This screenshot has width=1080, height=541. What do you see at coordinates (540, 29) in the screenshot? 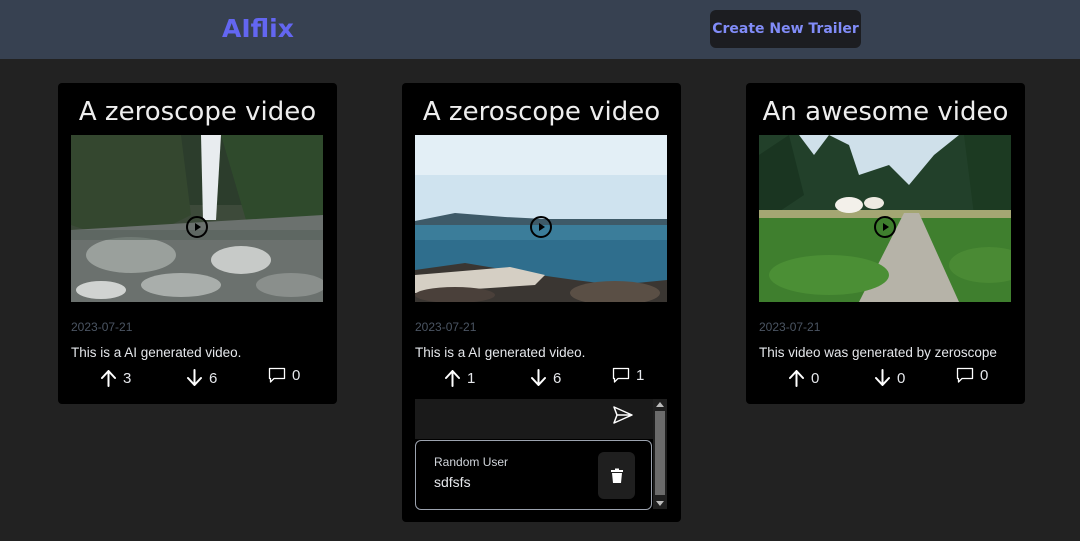
I see `top-navbar: AIflix Create New Trailer` at bounding box center [540, 29].